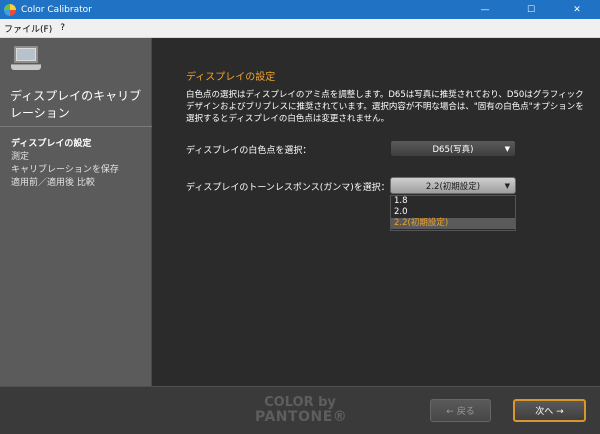 The width and height of the screenshot is (600, 434). Describe the element at coordinates (76, 104) in the screenshot. I see `sidebar-title: ディスプレイのキャリブレーション` at that location.